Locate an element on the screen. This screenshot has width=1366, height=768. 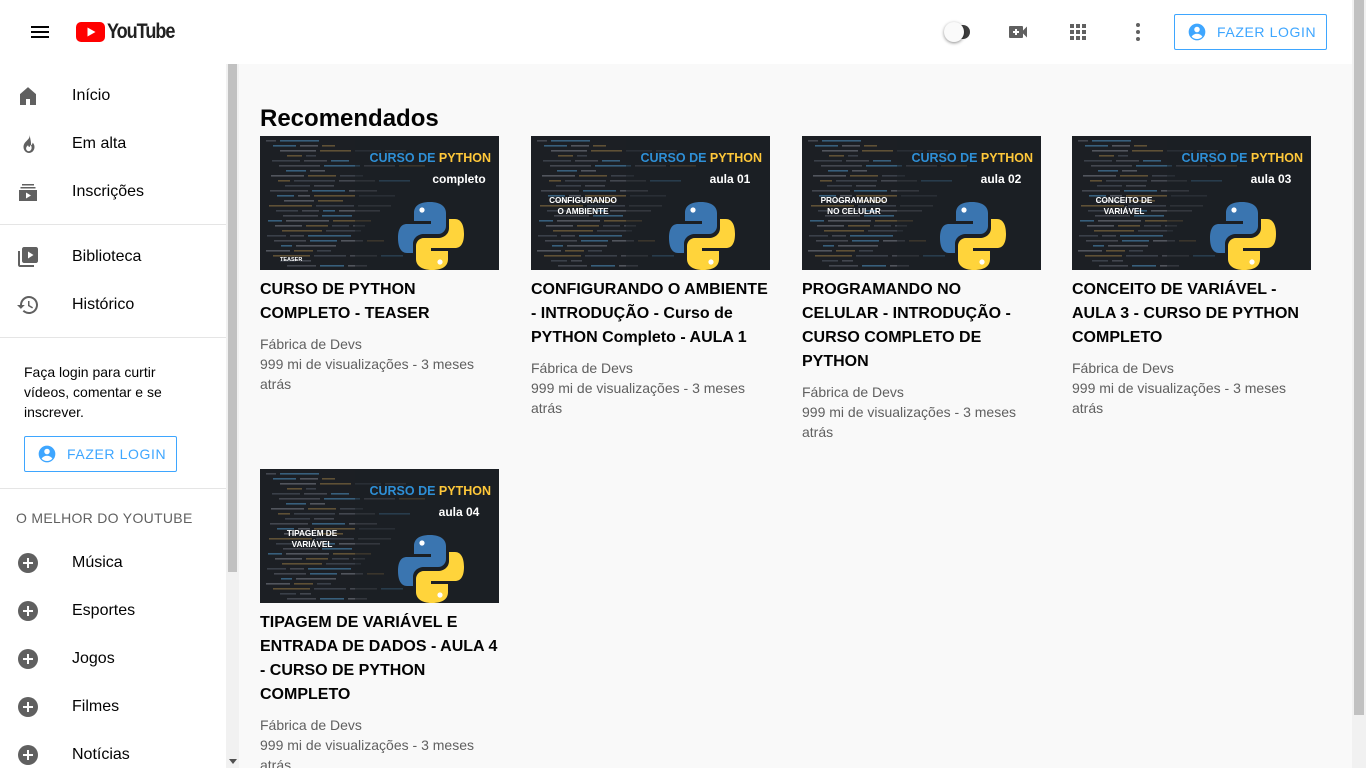
menu-button is located at coordinates (40, 32).